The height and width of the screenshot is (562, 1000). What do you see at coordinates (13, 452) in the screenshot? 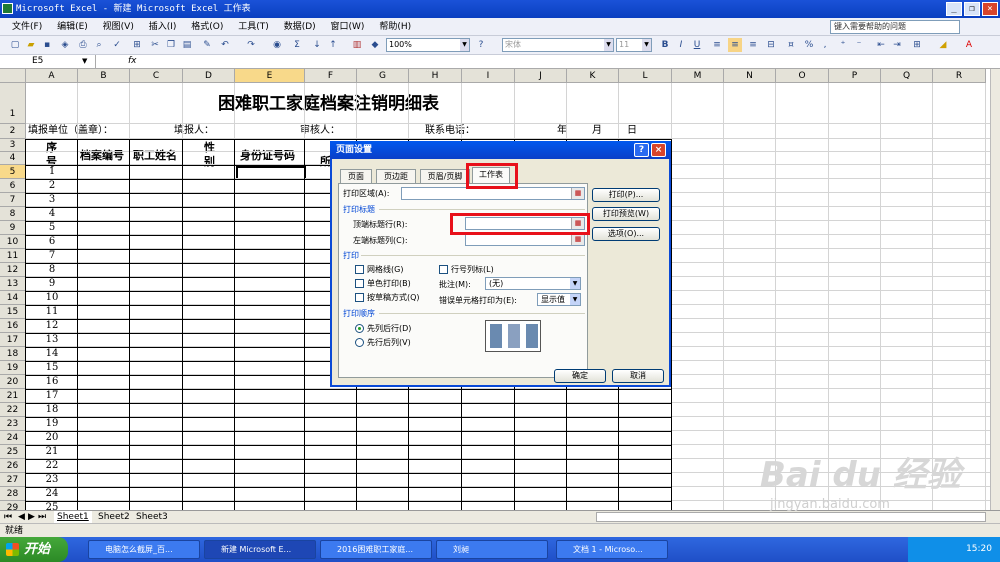
I see `row-header-25: 25` at bounding box center [13, 452].